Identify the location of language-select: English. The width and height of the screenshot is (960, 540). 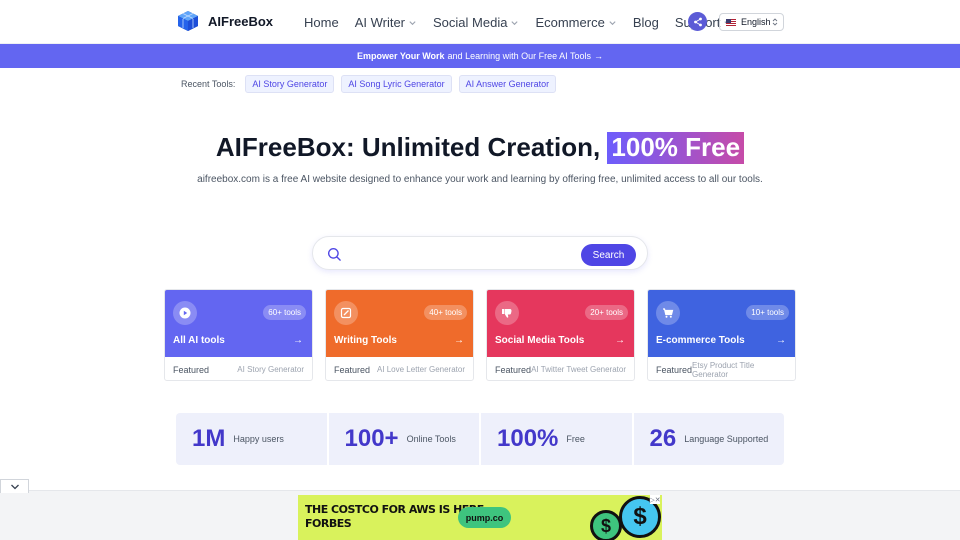
(751, 22).